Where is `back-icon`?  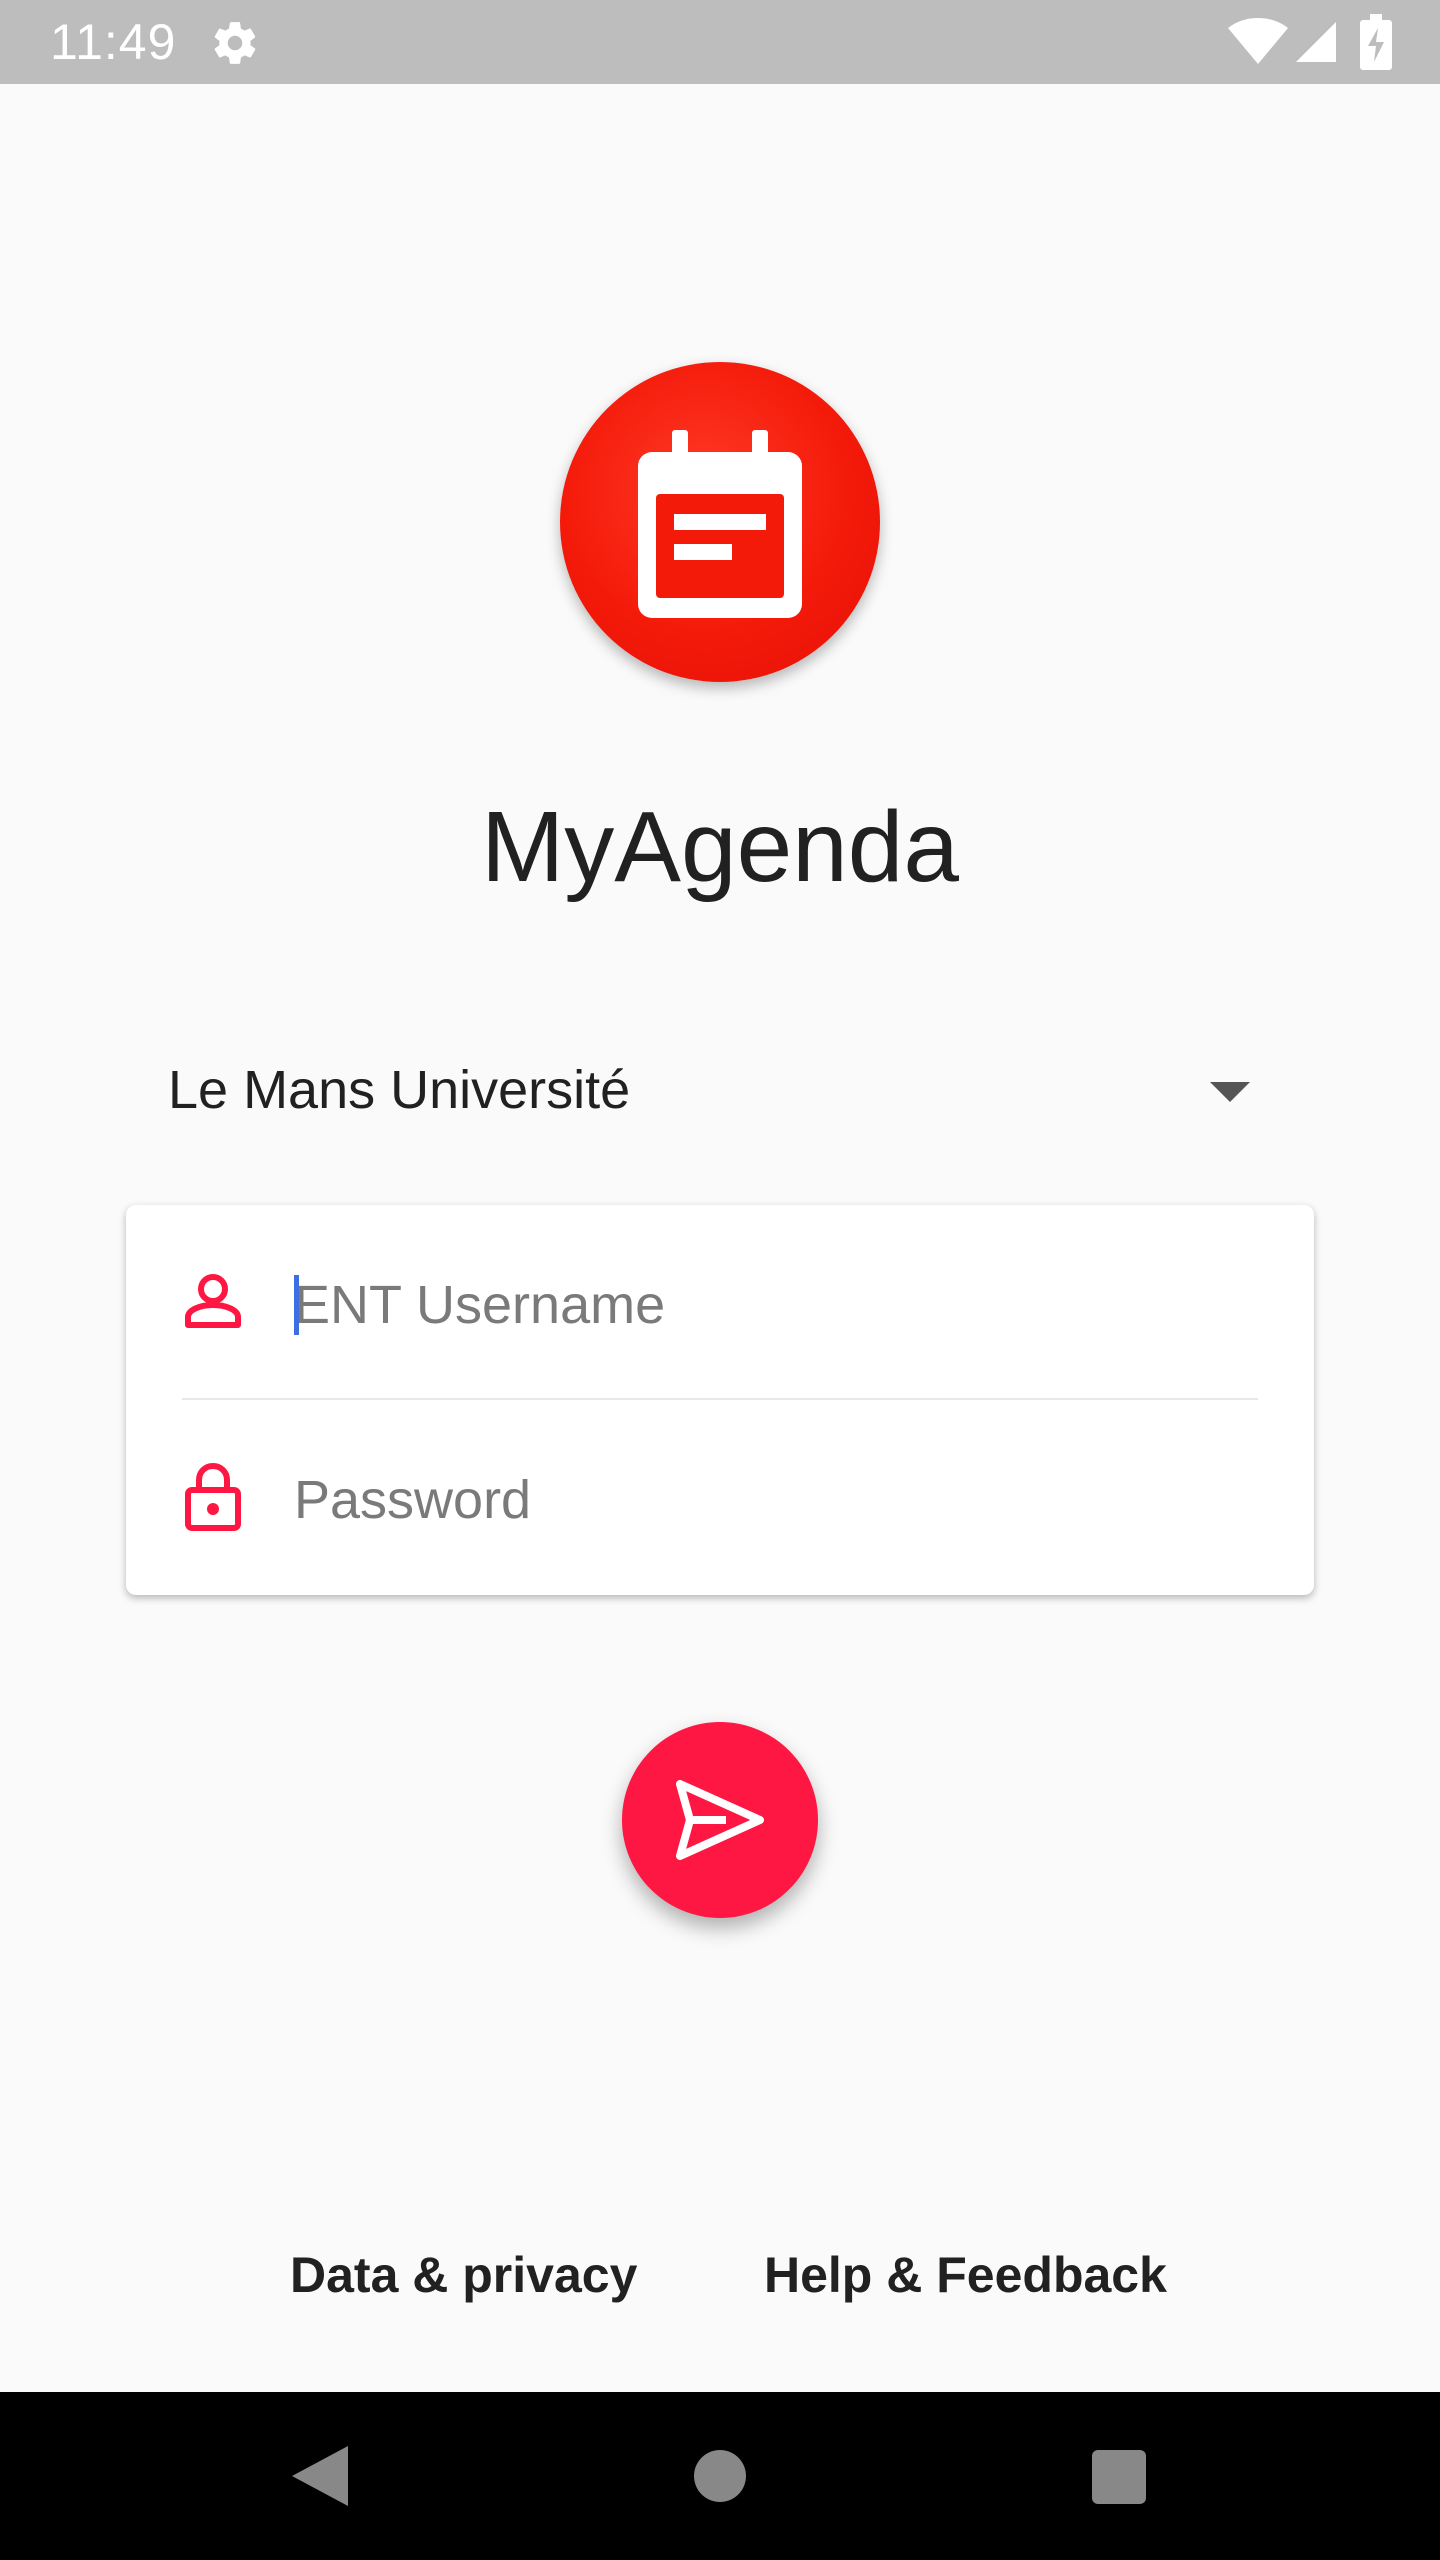 back-icon is located at coordinates (320, 2476).